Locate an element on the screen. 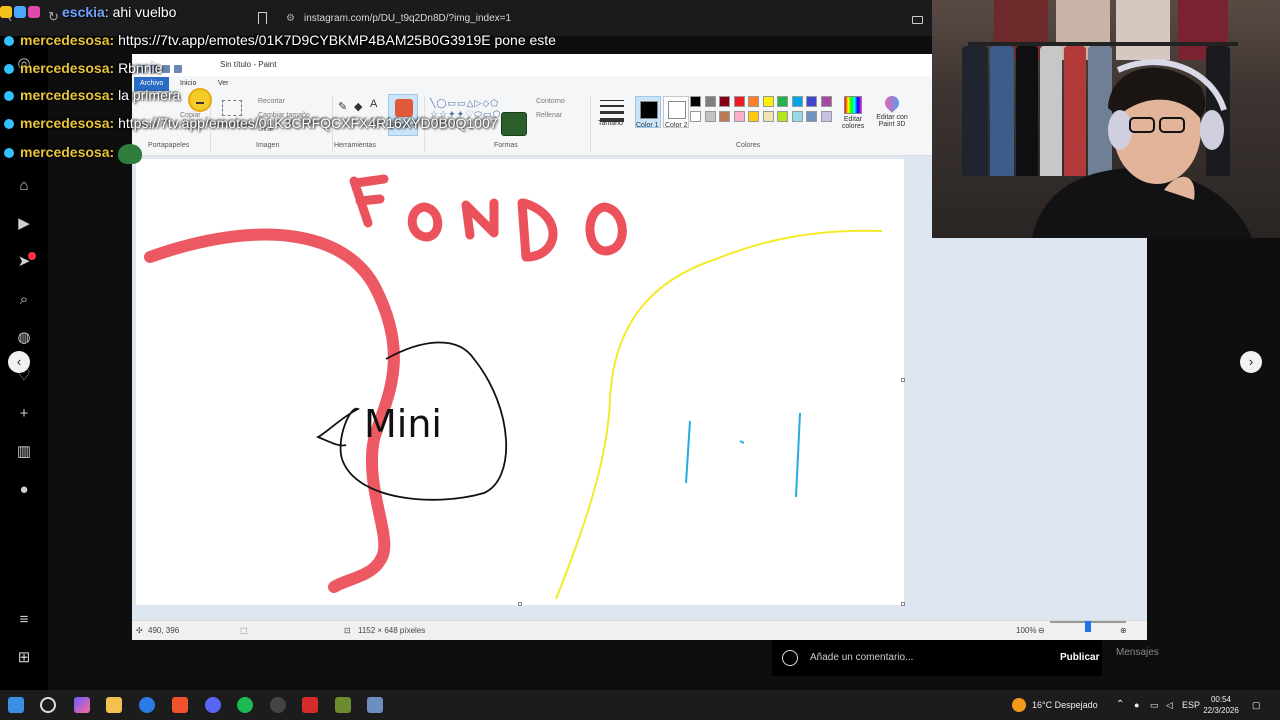 This screenshot has height=720, width=1280. crop-button: Recortar is located at coordinates (271, 101).